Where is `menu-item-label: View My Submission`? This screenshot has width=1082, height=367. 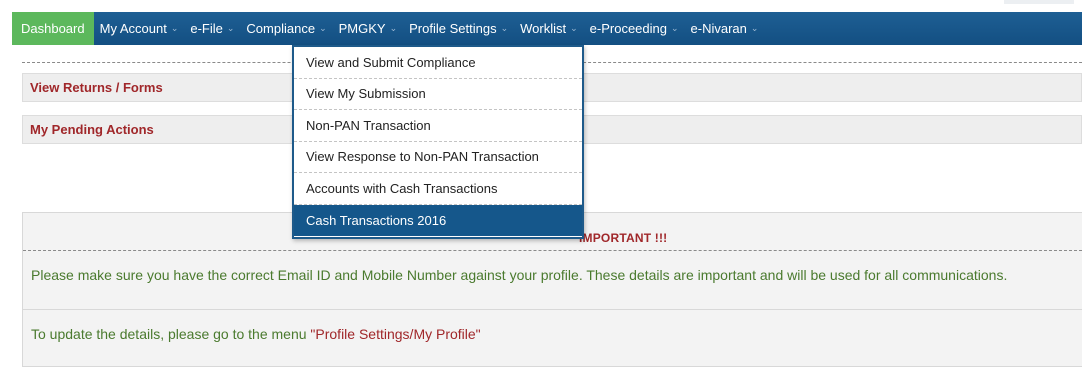
menu-item-label: View My Submission is located at coordinates (366, 94).